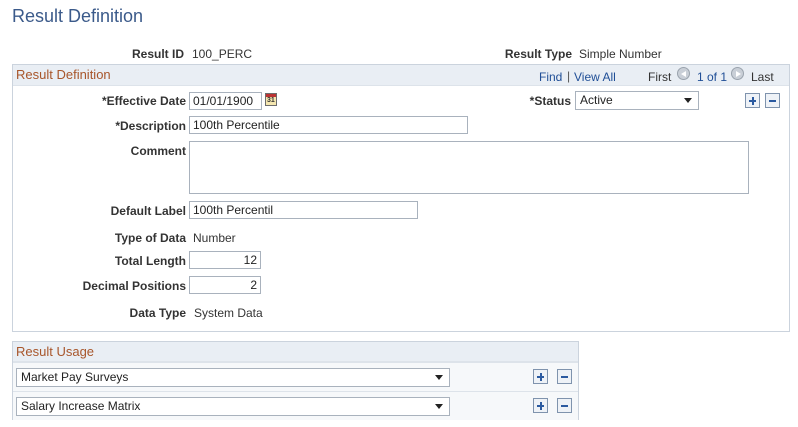  What do you see at coordinates (225, 101) in the screenshot?
I see `effective-date-field: 01/01/1900` at bounding box center [225, 101].